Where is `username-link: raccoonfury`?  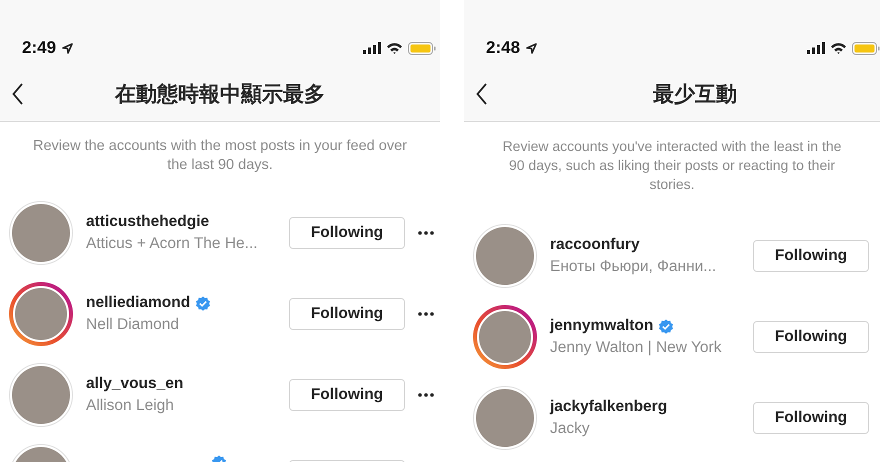 username-link: raccoonfury is located at coordinates (595, 245).